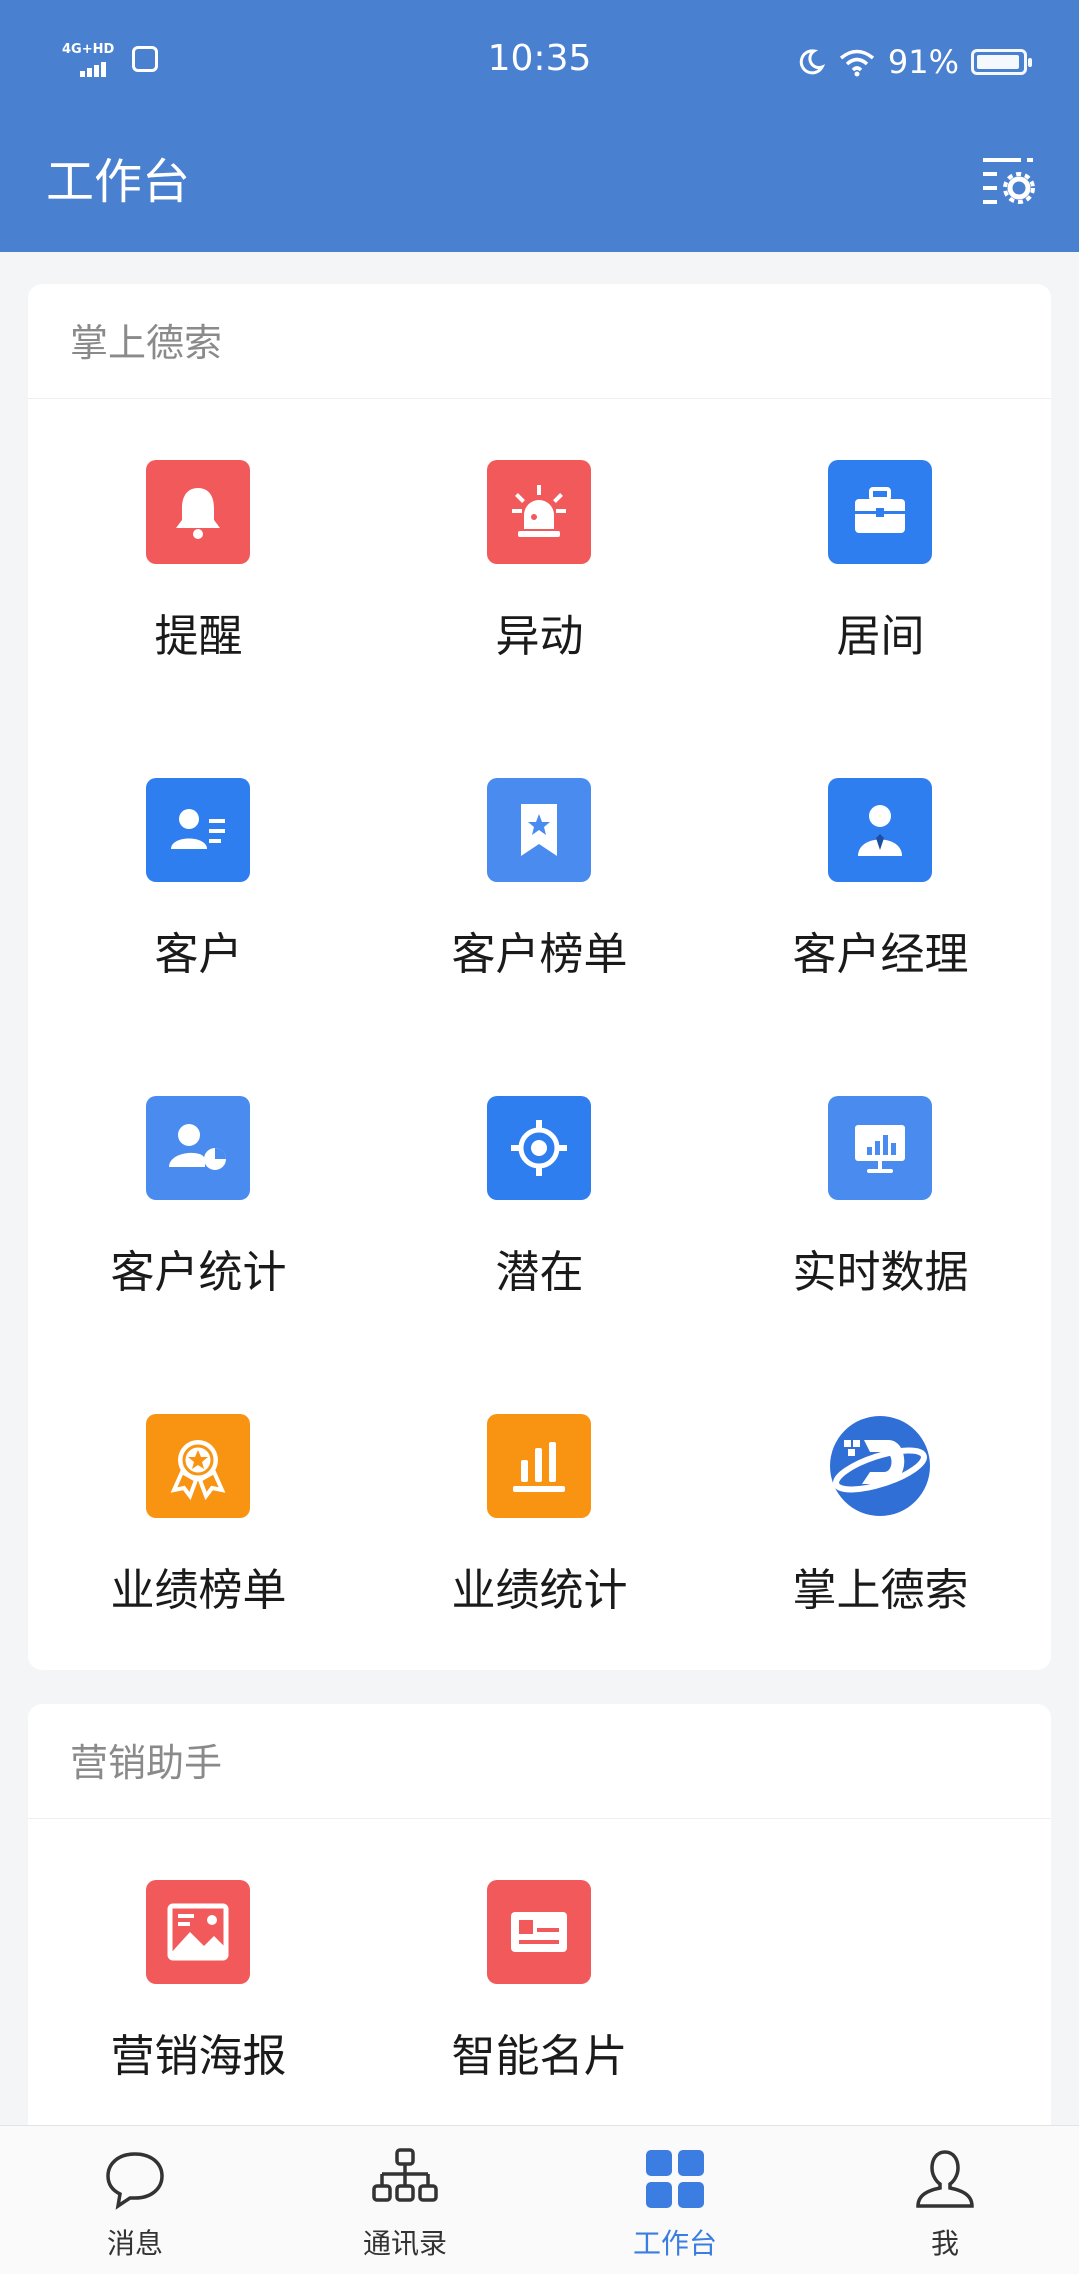 The width and height of the screenshot is (1079, 2274). What do you see at coordinates (856, 63) in the screenshot?
I see `wifi-icon` at bounding box center [856, 63].